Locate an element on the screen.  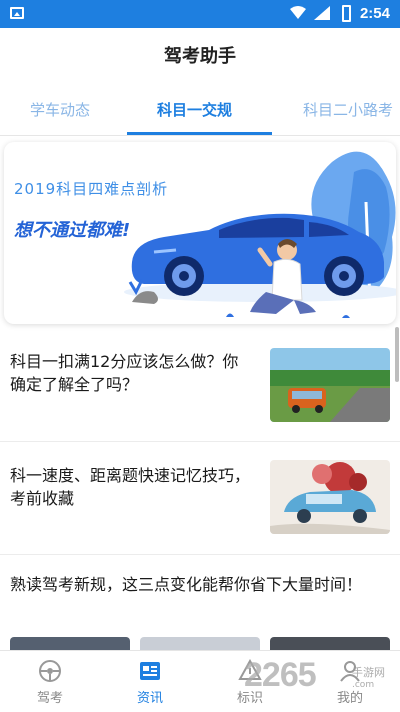
banner-slogan: 想不通过都难! is located at coordinates (72, 230).